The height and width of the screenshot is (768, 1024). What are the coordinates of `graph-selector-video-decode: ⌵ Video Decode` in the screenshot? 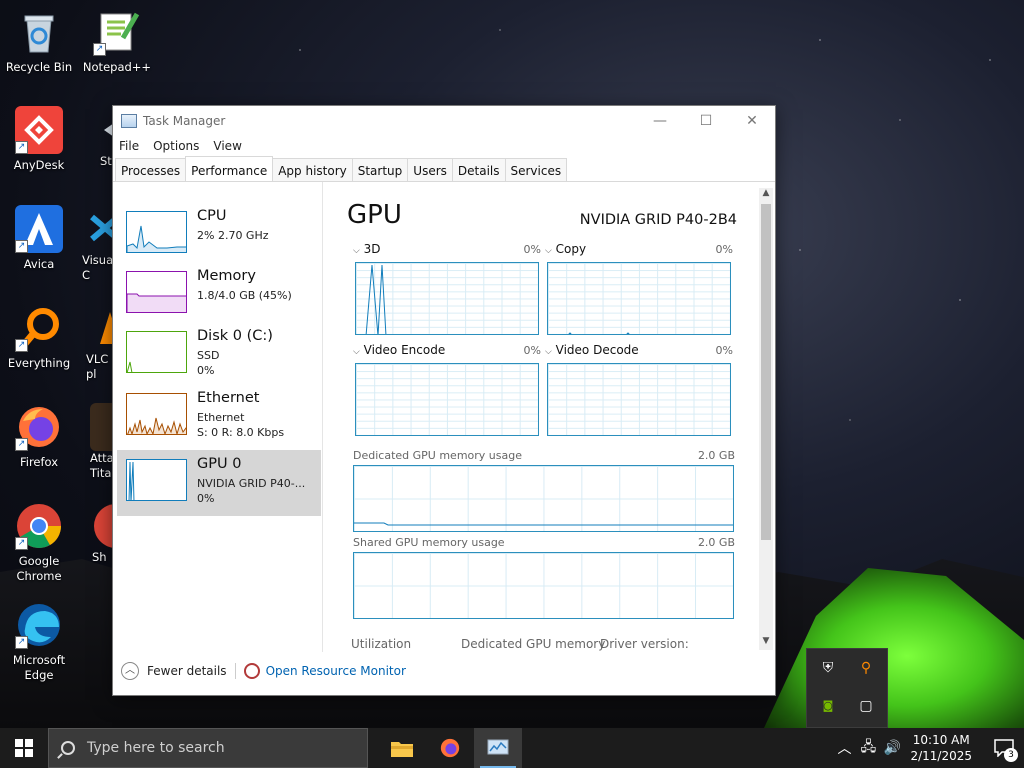 It's located at (592, 350).